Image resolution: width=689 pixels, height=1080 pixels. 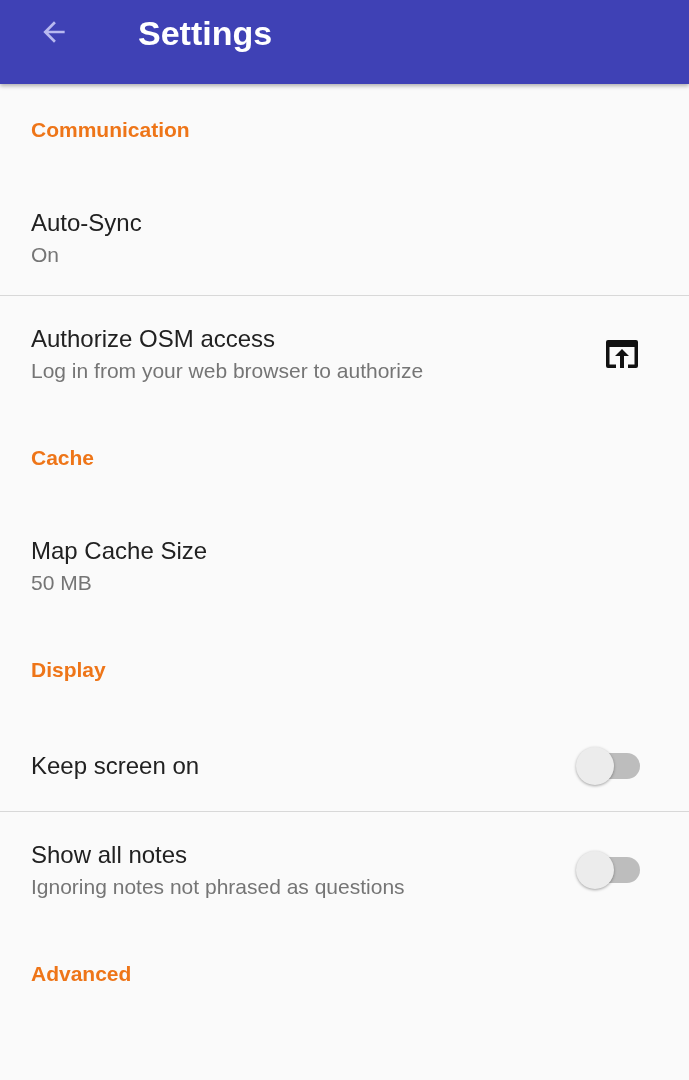 I want to click on category-title: Communication, so click(x=110, y=130).